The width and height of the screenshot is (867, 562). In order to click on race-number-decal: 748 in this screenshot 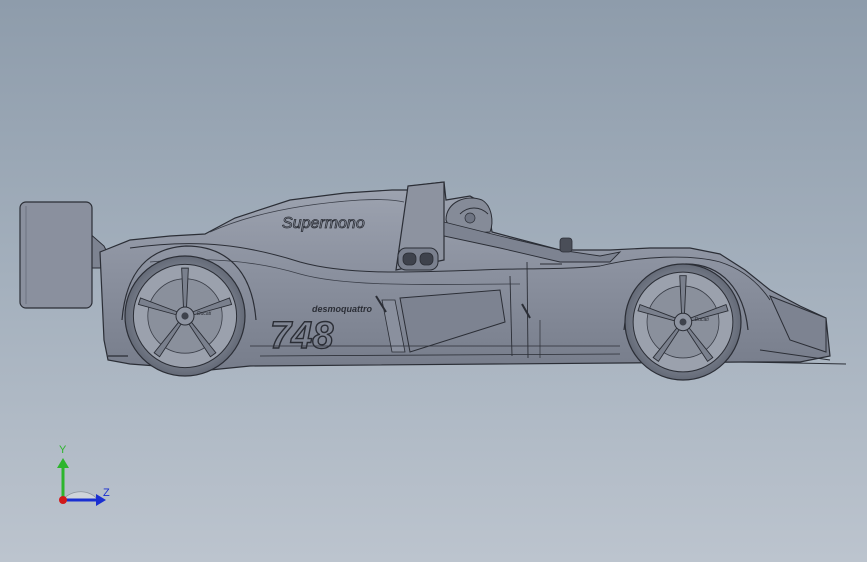, I will do `click(302, 336)`.